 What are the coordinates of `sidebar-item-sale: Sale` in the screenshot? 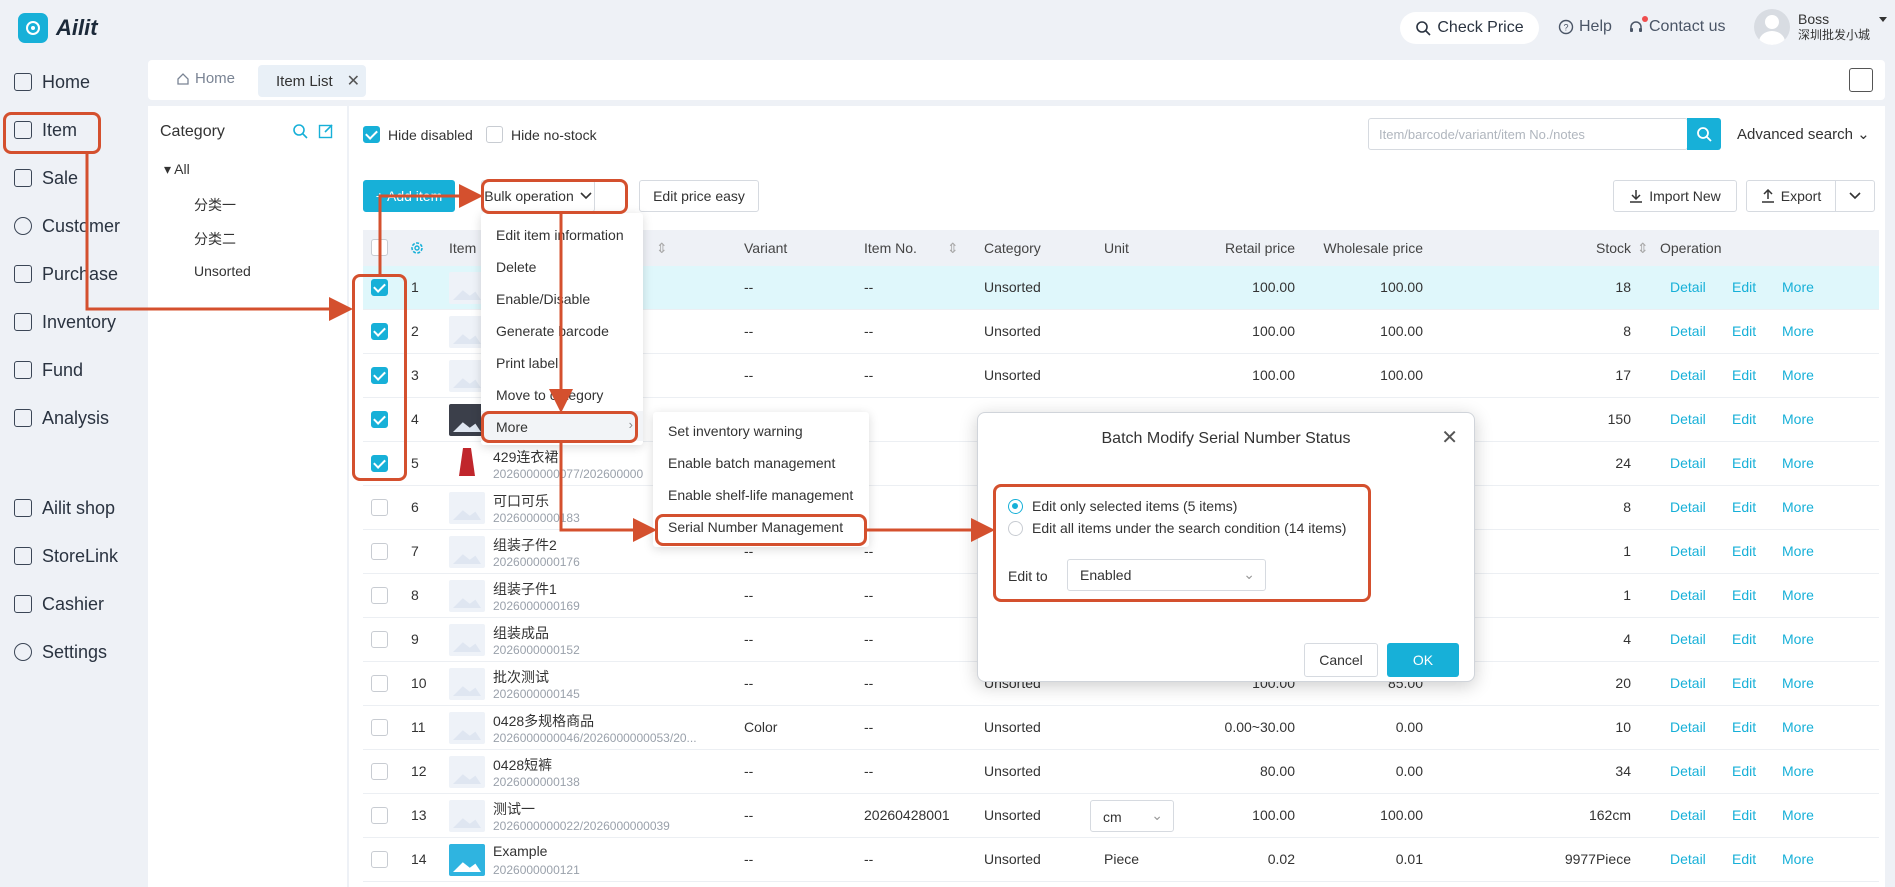 It's located at (46, 178).